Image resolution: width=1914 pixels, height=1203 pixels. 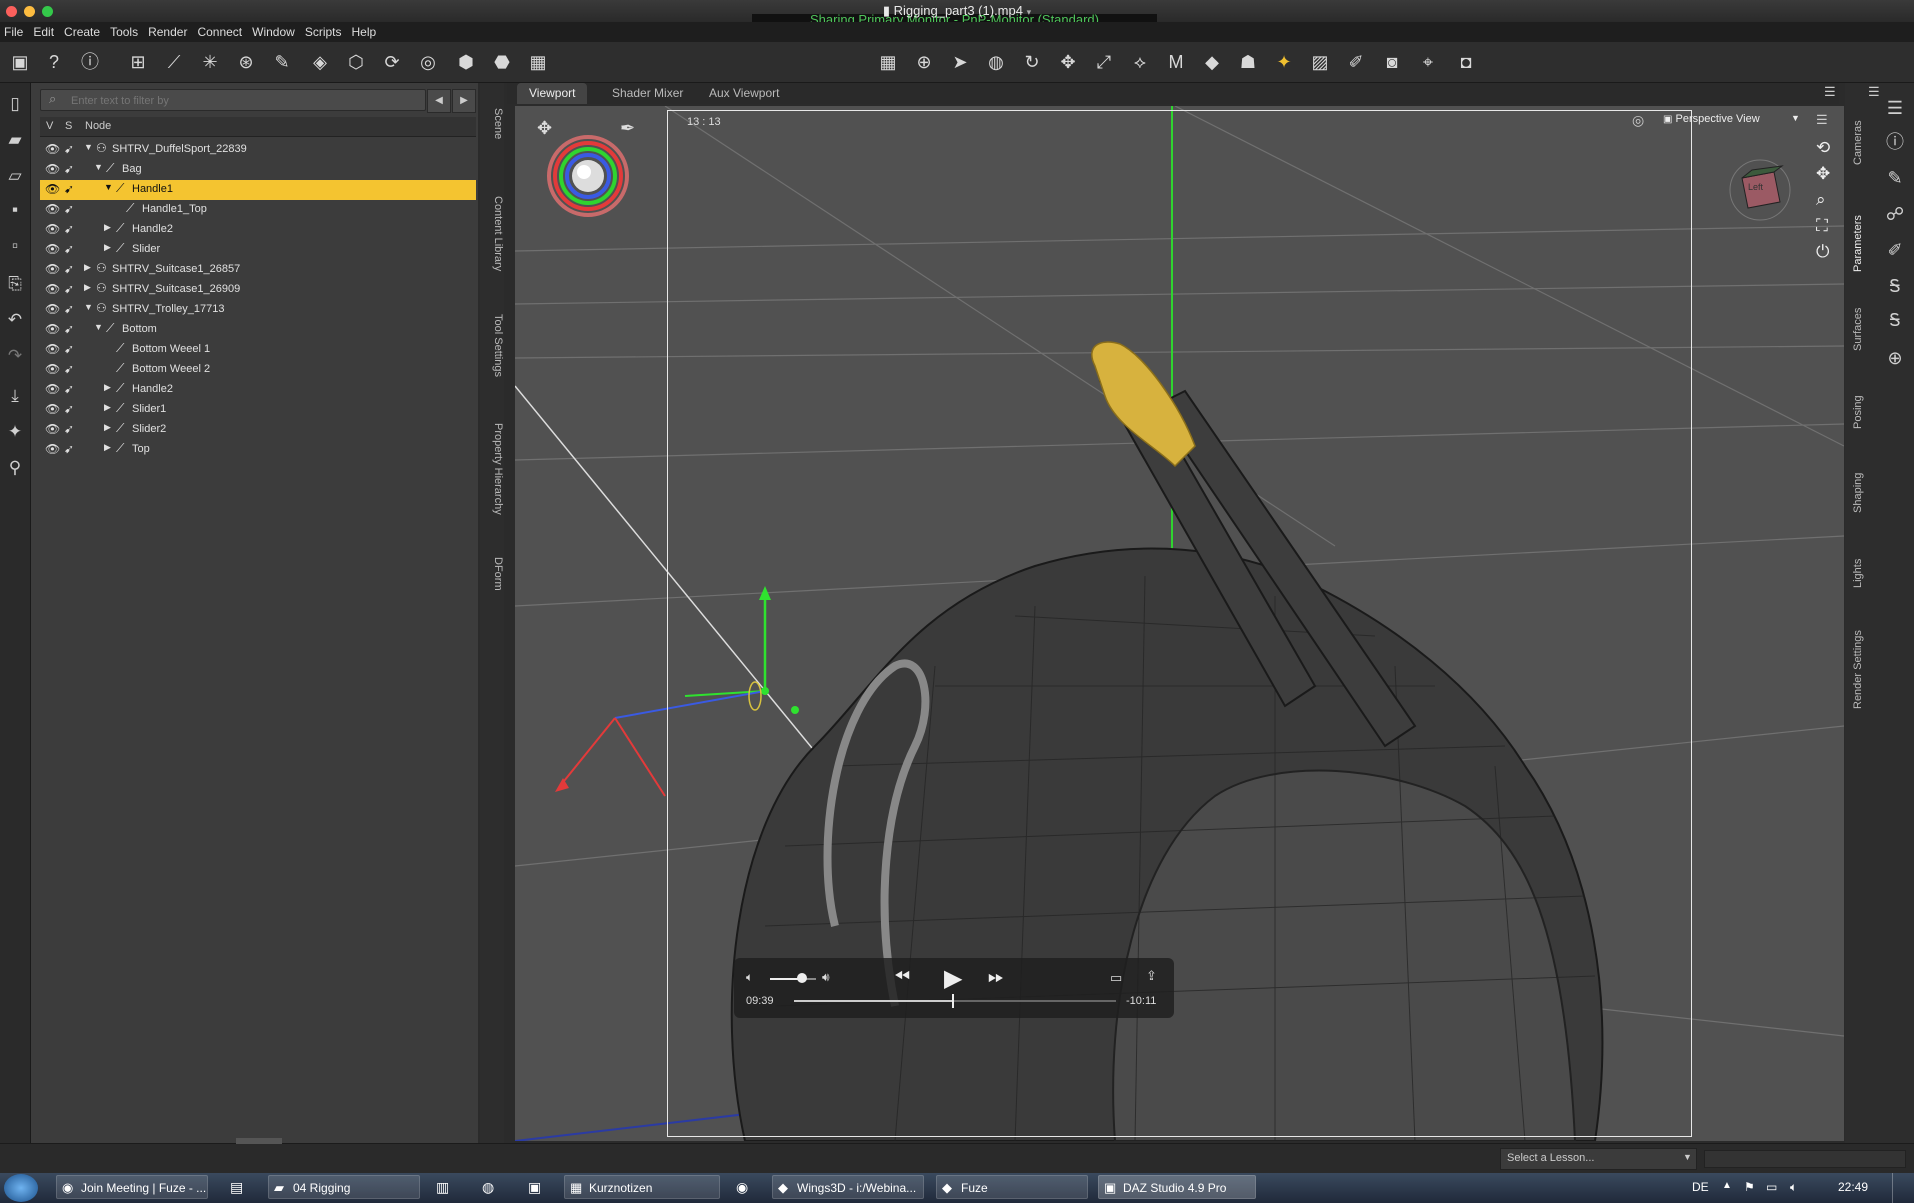 What do you see at coordinates (83, 32) in the screenshot?
I see `menu-create: Create` at bounding box center [83, 32].